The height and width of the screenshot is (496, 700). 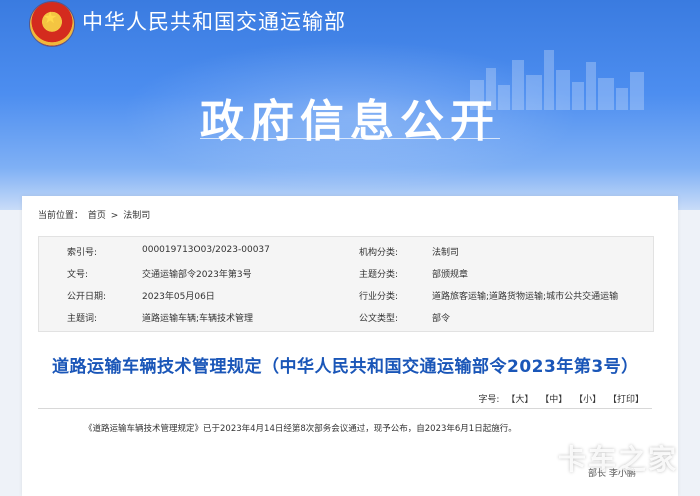 What do you see at coordinates (136, 216) in the screenshot?
I see `breadcrumb-current-link: 法制司` at bounding box center [136, 216].